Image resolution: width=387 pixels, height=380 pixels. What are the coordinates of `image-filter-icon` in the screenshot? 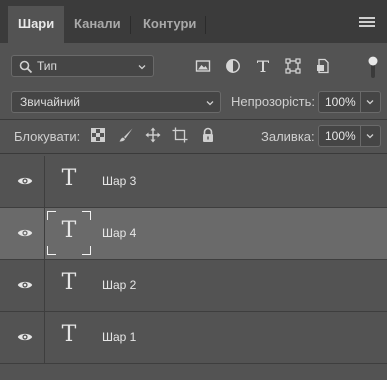 It's located at (203, 66).